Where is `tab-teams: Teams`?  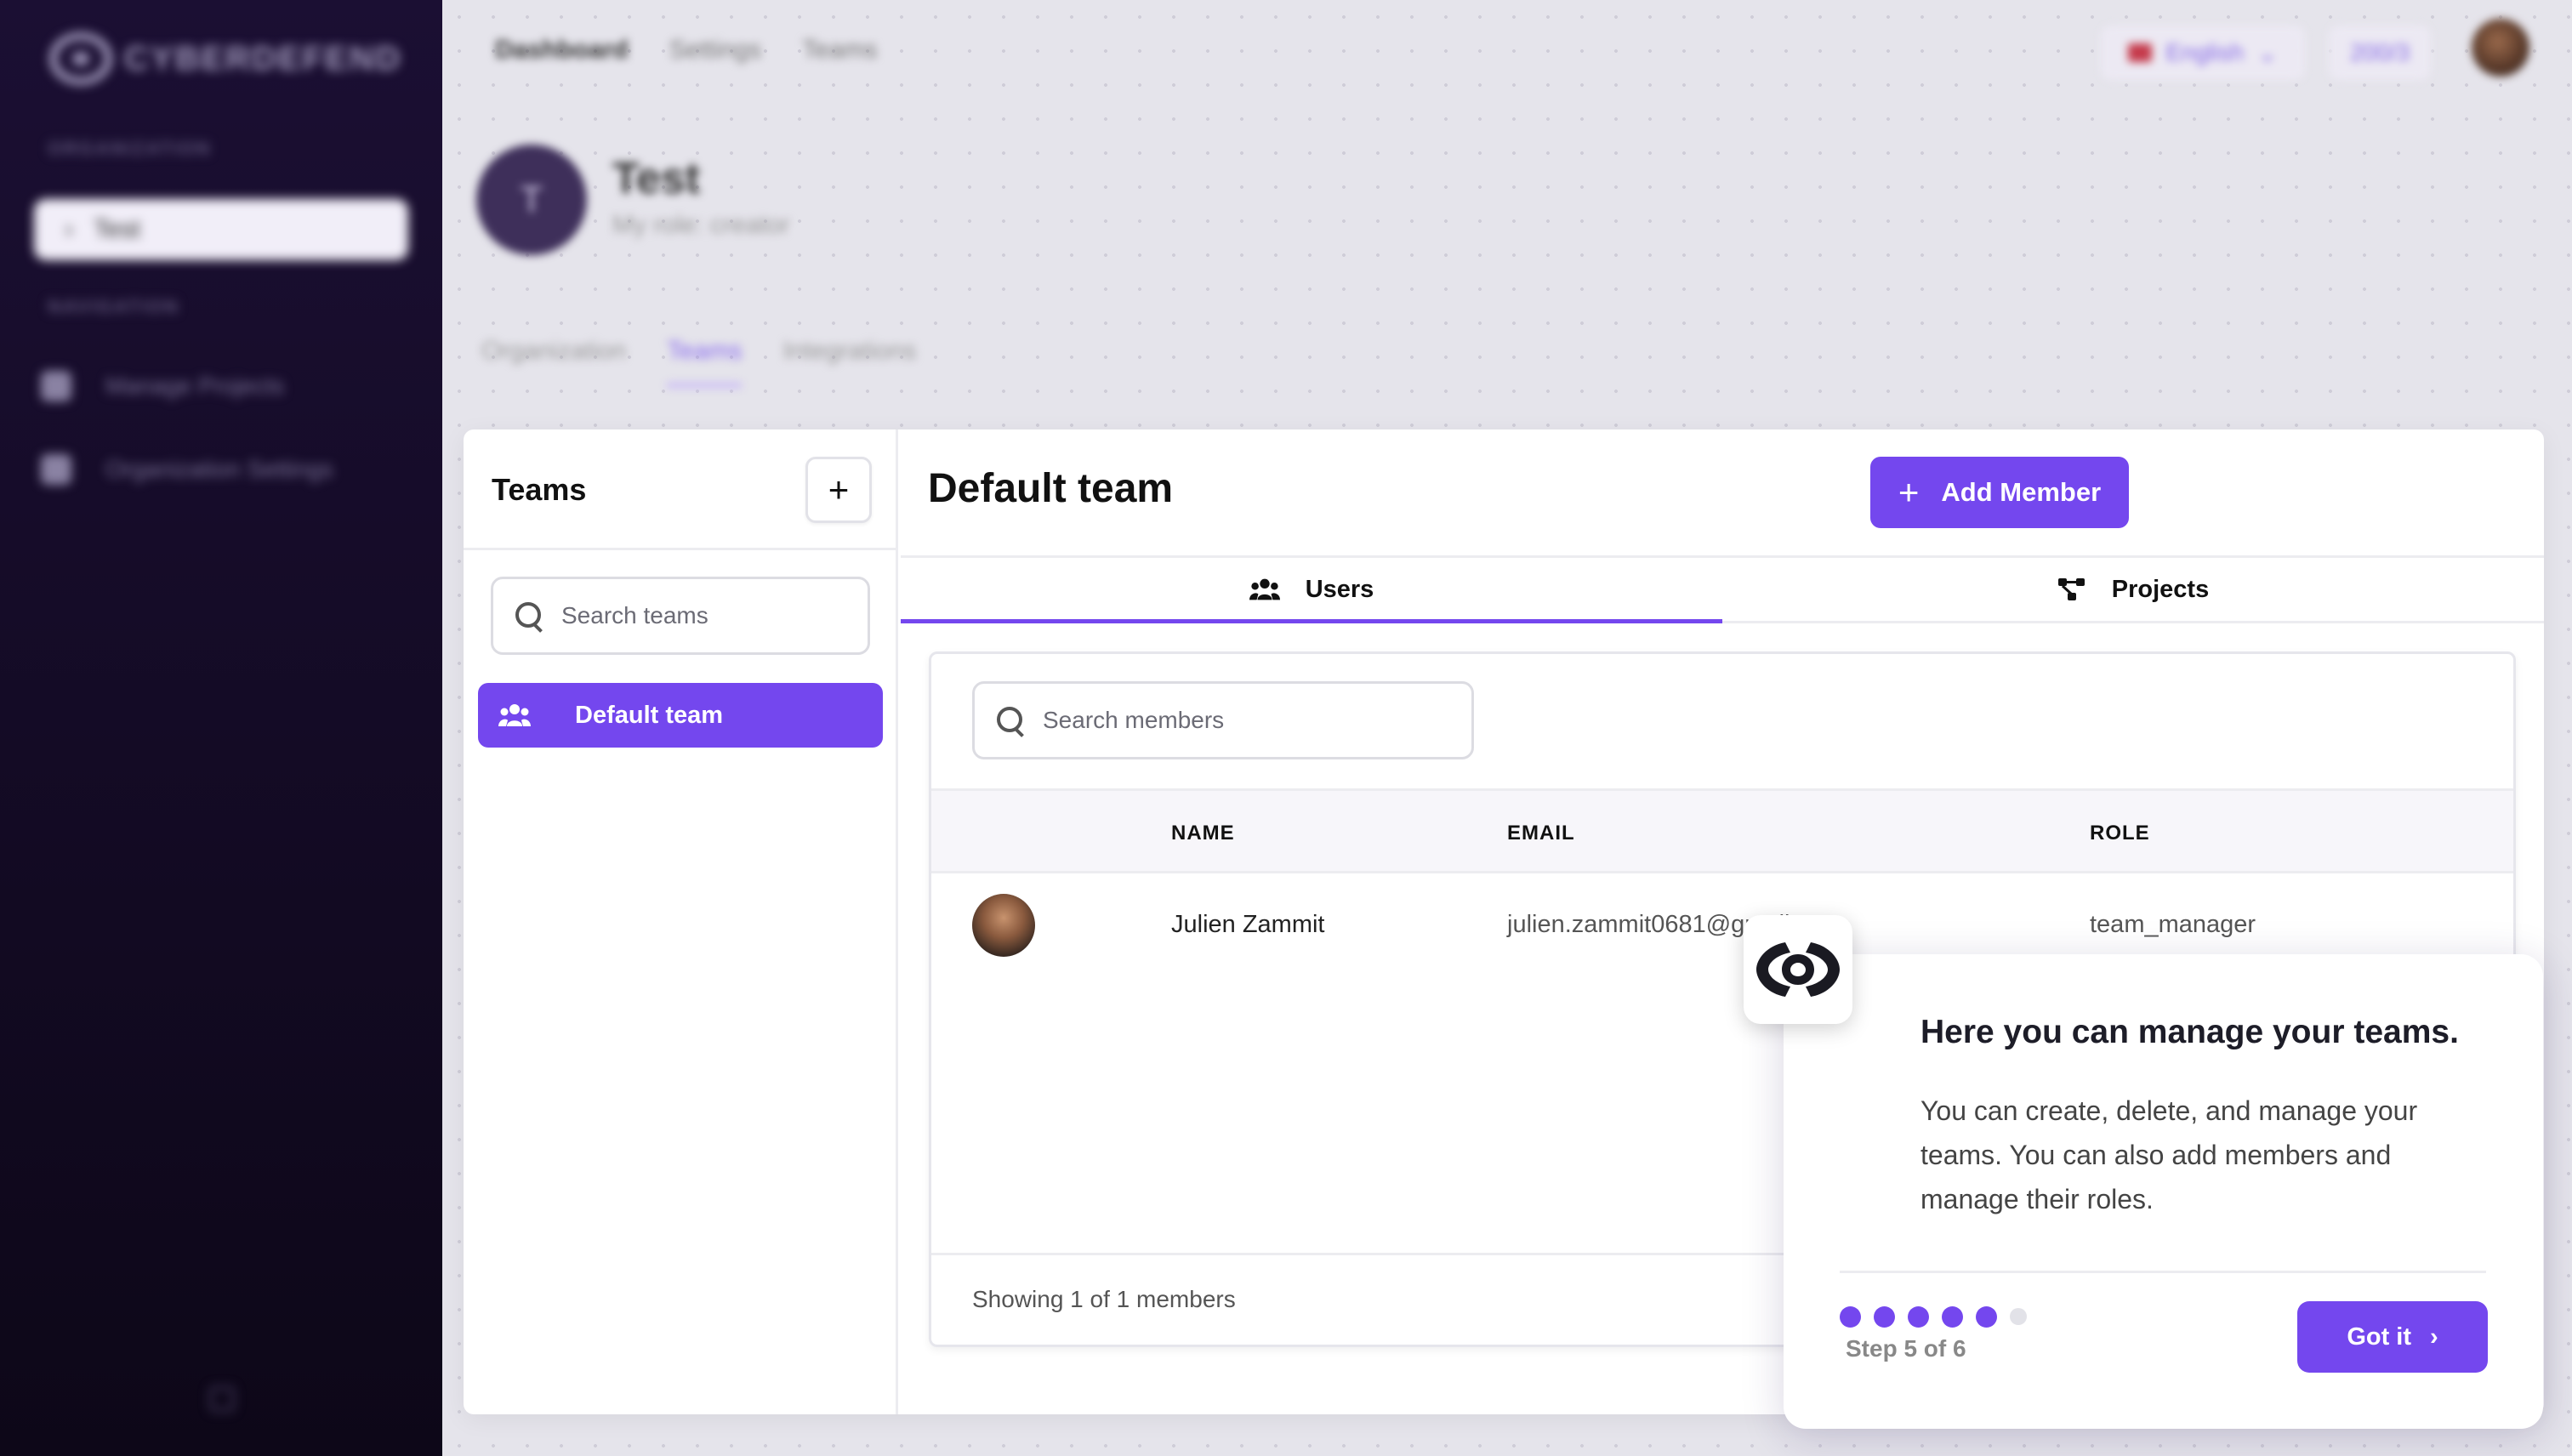 tab-teams: Teams is located at coordinates (705, 362).